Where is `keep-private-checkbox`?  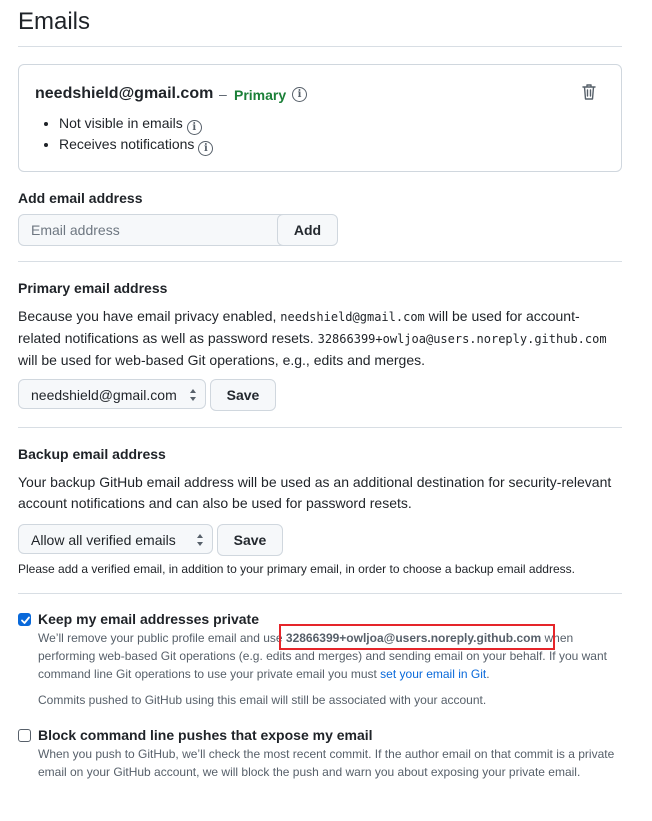
keep-private-checkbox is located at coordinates (24, 619).